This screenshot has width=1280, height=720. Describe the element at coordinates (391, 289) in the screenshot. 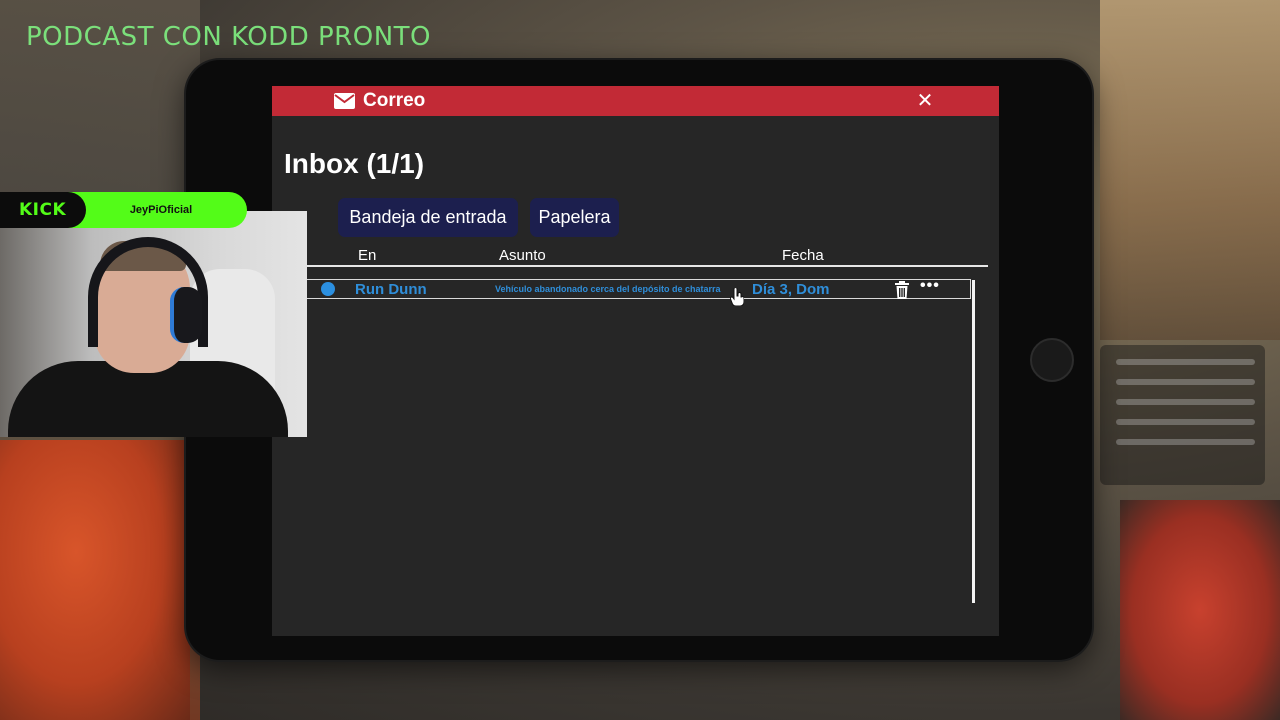

I see `email-sender: Run Dunn` at that location.